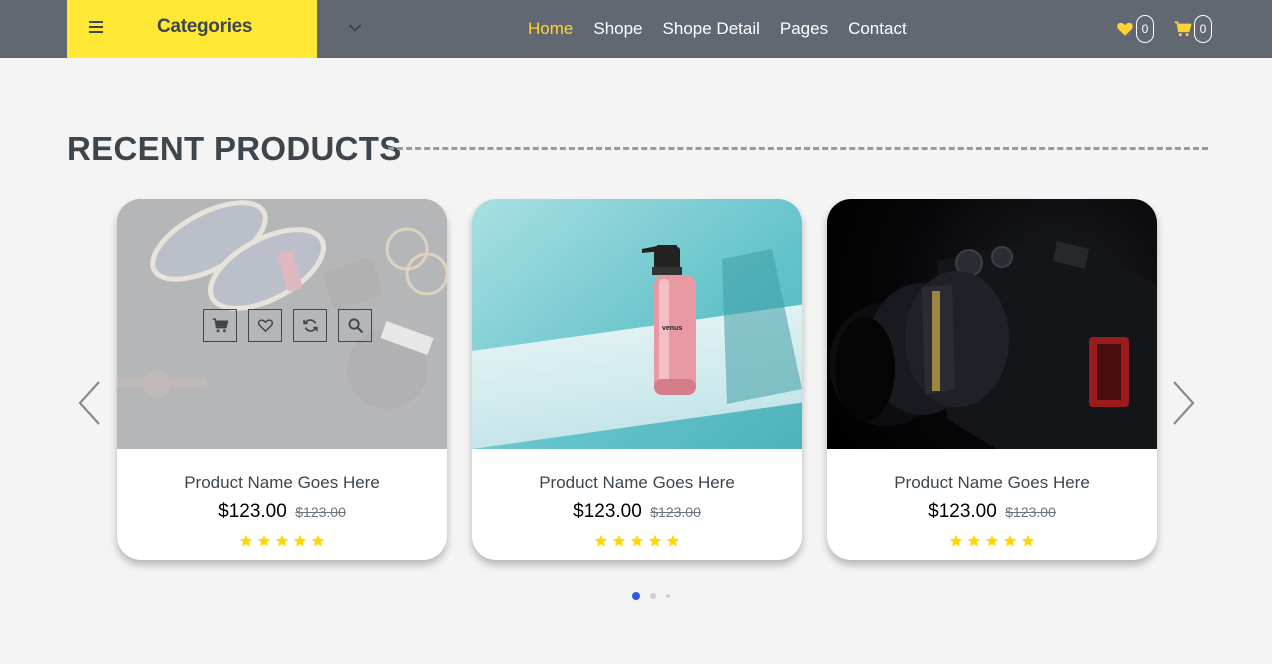 Image resolution: width=1272 pixels, height=664 pixels. I want to click on carousel-pagination, so click(656, 596).